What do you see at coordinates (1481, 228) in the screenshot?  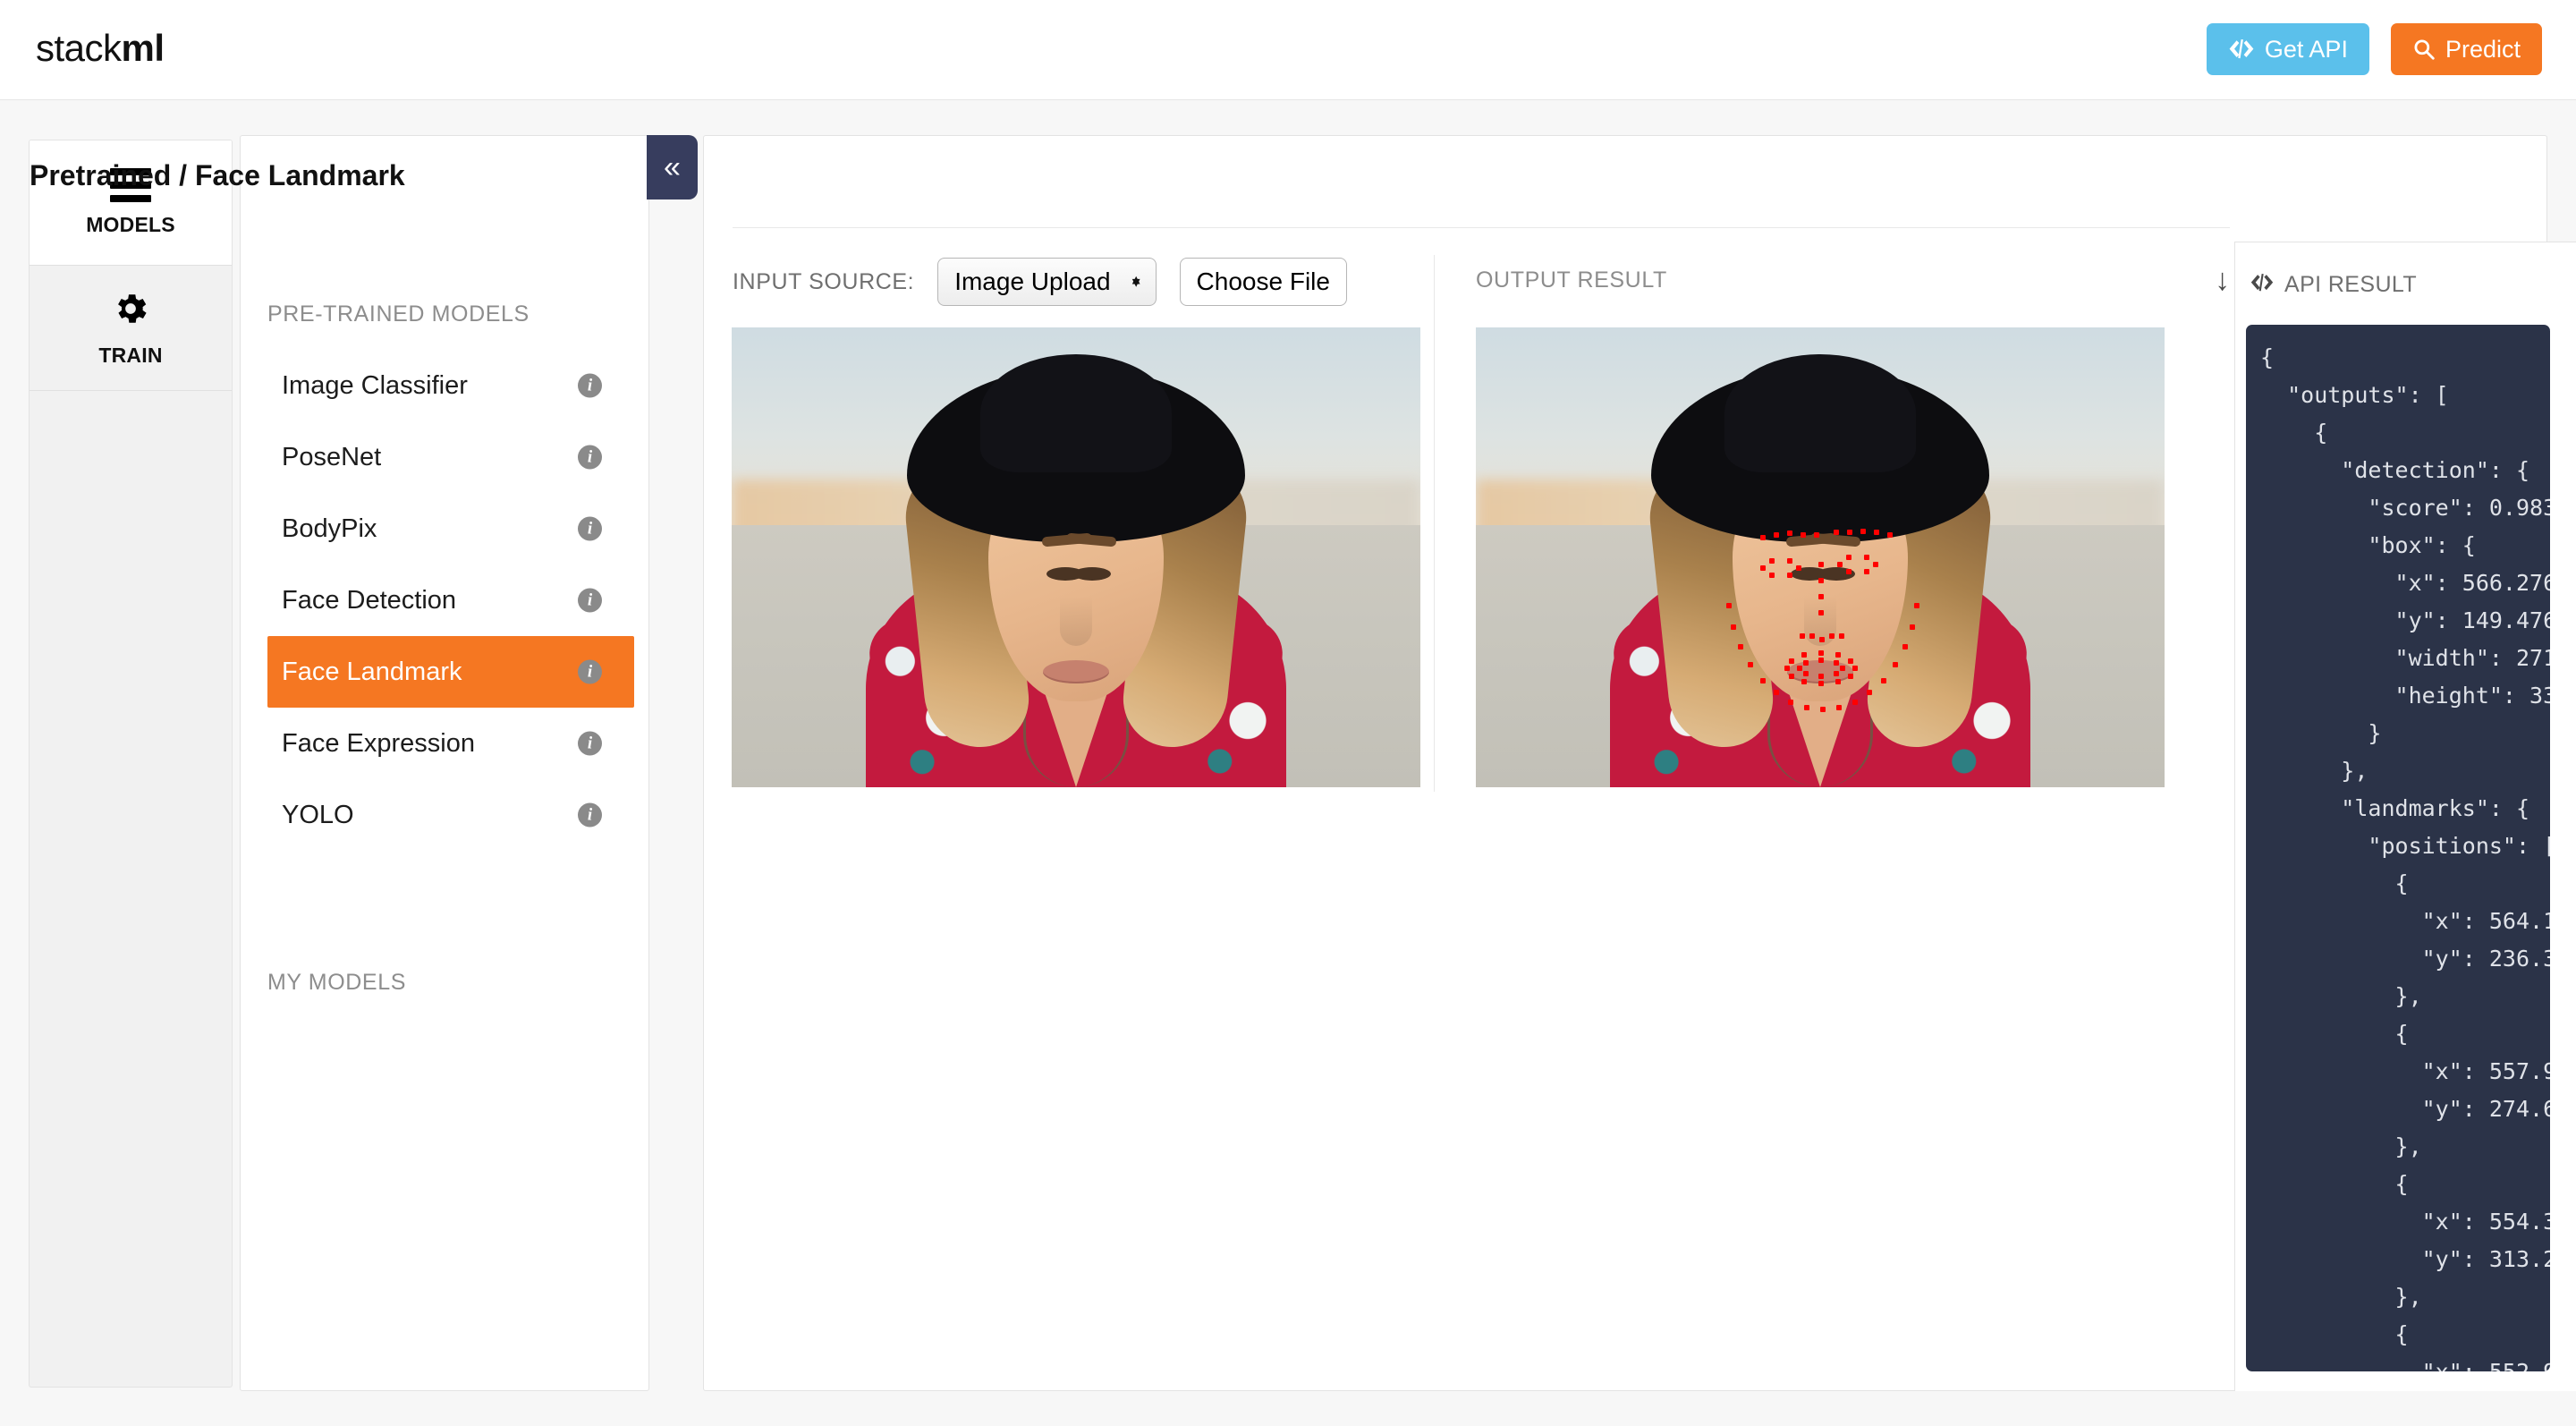 I see `header-divider` at bounding box center [1481, 228].